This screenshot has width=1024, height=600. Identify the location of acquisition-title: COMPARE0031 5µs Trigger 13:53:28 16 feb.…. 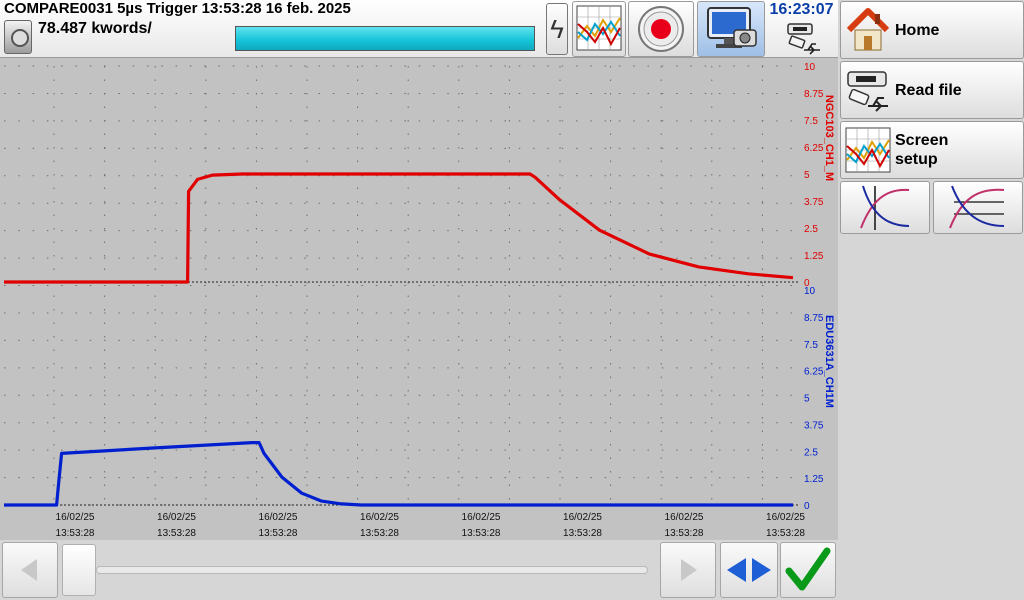
(177, 8).